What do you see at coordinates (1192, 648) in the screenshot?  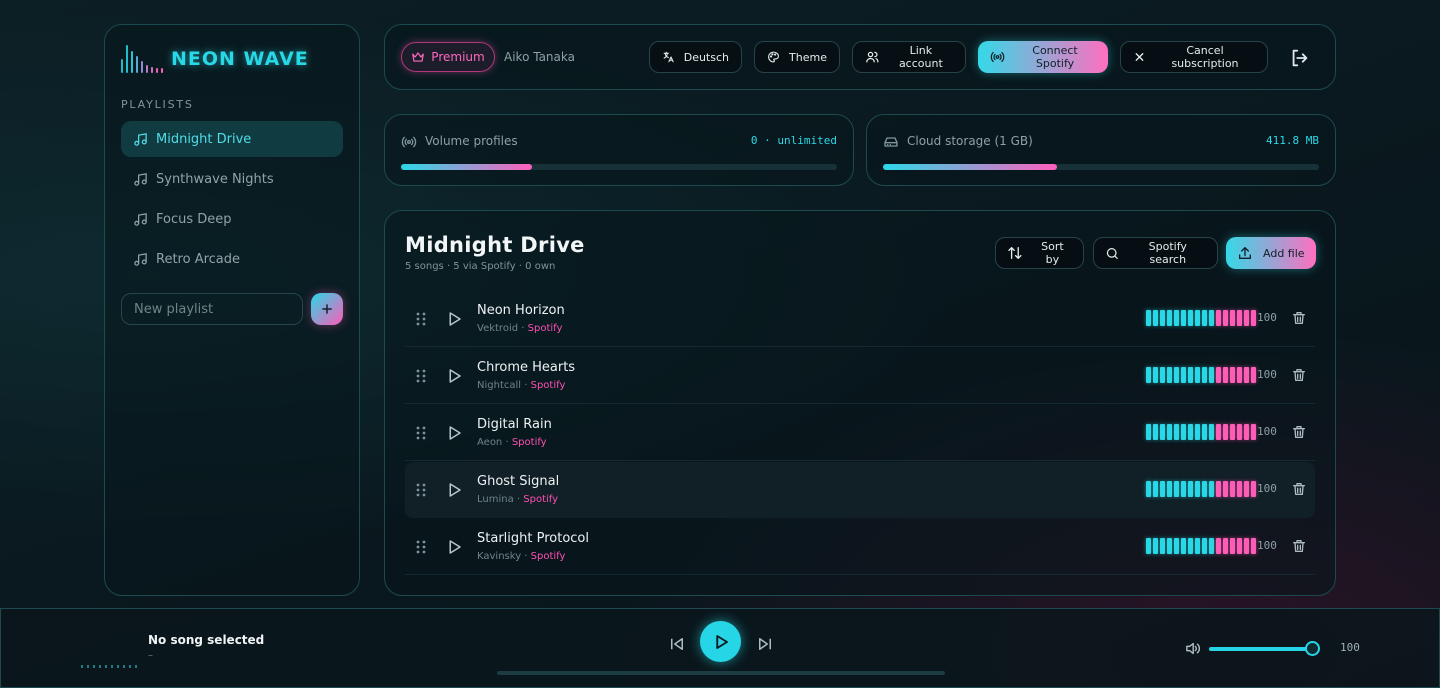 I see `volume-icon` at bounding box center [1192, 648].